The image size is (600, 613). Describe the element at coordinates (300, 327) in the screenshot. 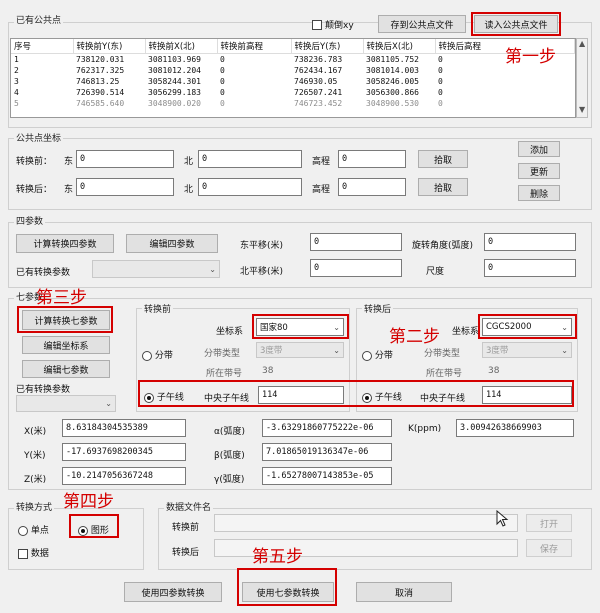

I see `before-coord-sys-select: 国家80 ⌄` at that location.